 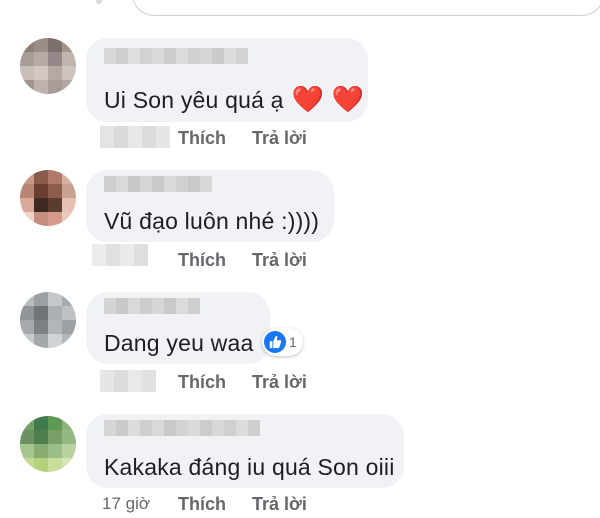 I want to click on comment-text: Dang yeu waa, so click(x=179, y=343).